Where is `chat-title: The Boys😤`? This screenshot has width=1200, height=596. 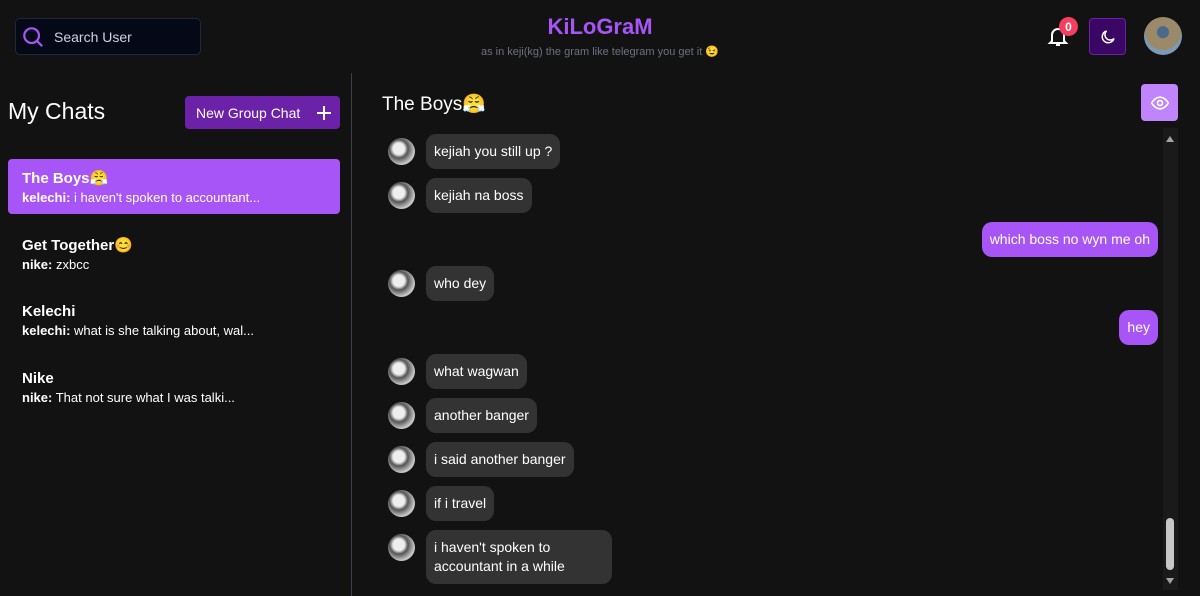
chat-title: The Boys😤 is located at coordinates (434, 104).